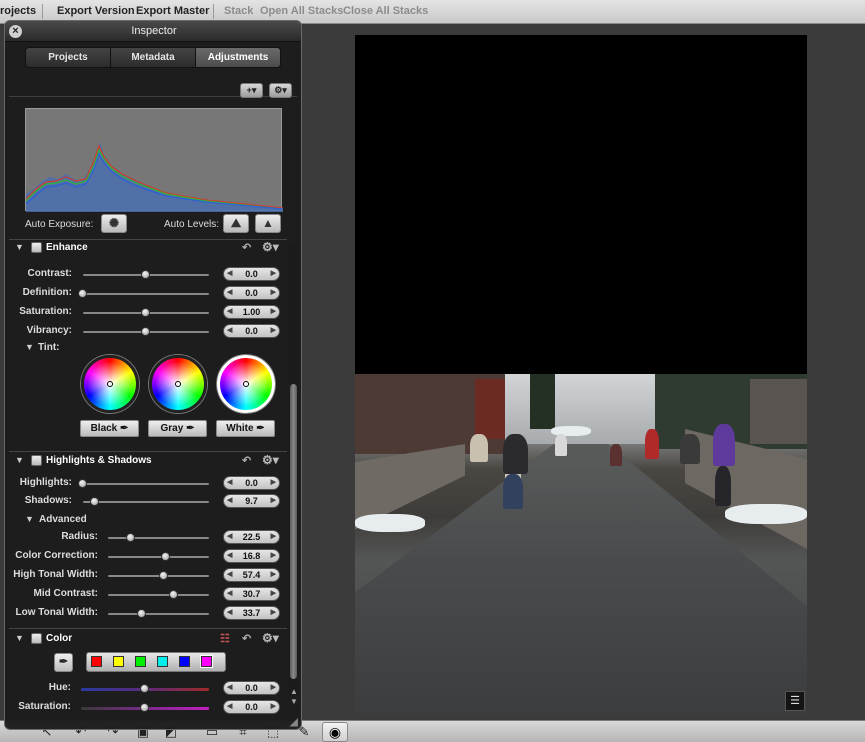 The image size is (865, 742). I want to click on value-stepper: ◀ 9.7 ▶, so click(251, 501).